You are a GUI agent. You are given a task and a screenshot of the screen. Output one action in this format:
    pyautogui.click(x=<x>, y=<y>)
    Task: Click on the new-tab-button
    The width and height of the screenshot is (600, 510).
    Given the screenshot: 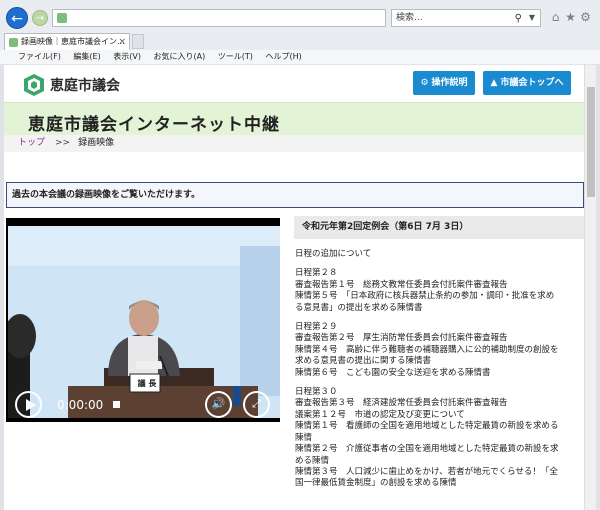 What is the action you would take?
    pyautogui.click(x=138, y=41)
    